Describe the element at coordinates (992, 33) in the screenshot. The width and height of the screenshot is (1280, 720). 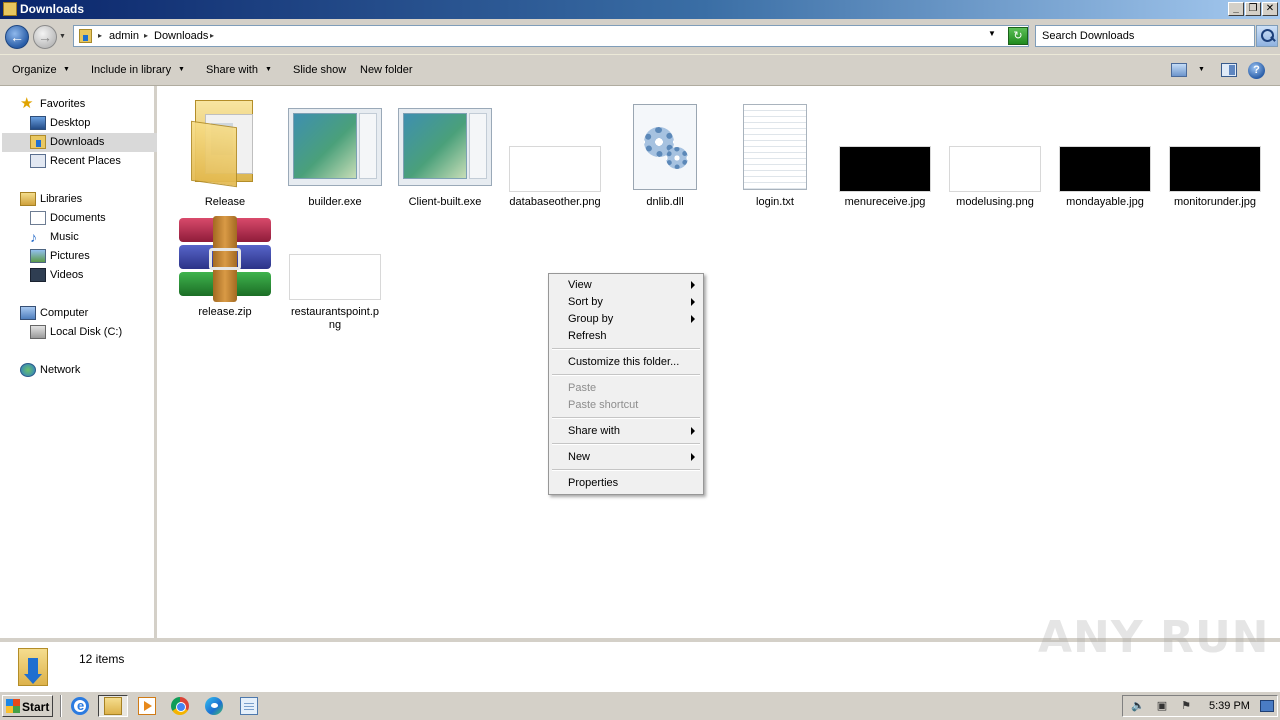
I see `address-dropdown-icon: ▼` at that location.